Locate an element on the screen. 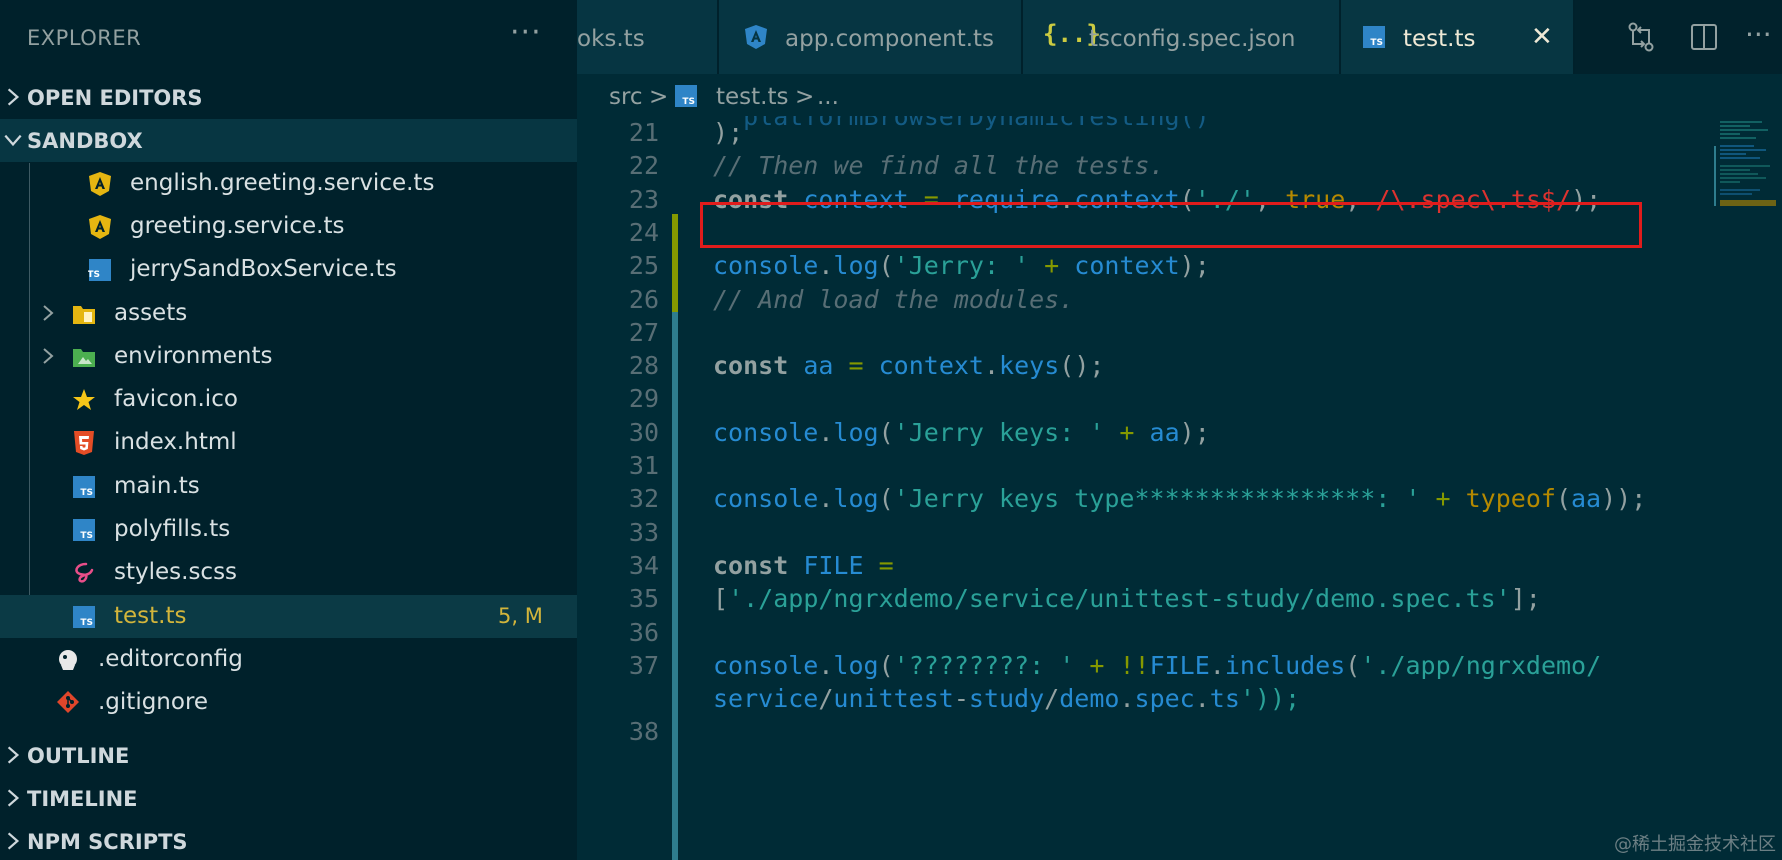 Image resolution: width=1782 pixels, height=860 pixels. file-name: polyfills.ts is located at coordinates (172, 529).